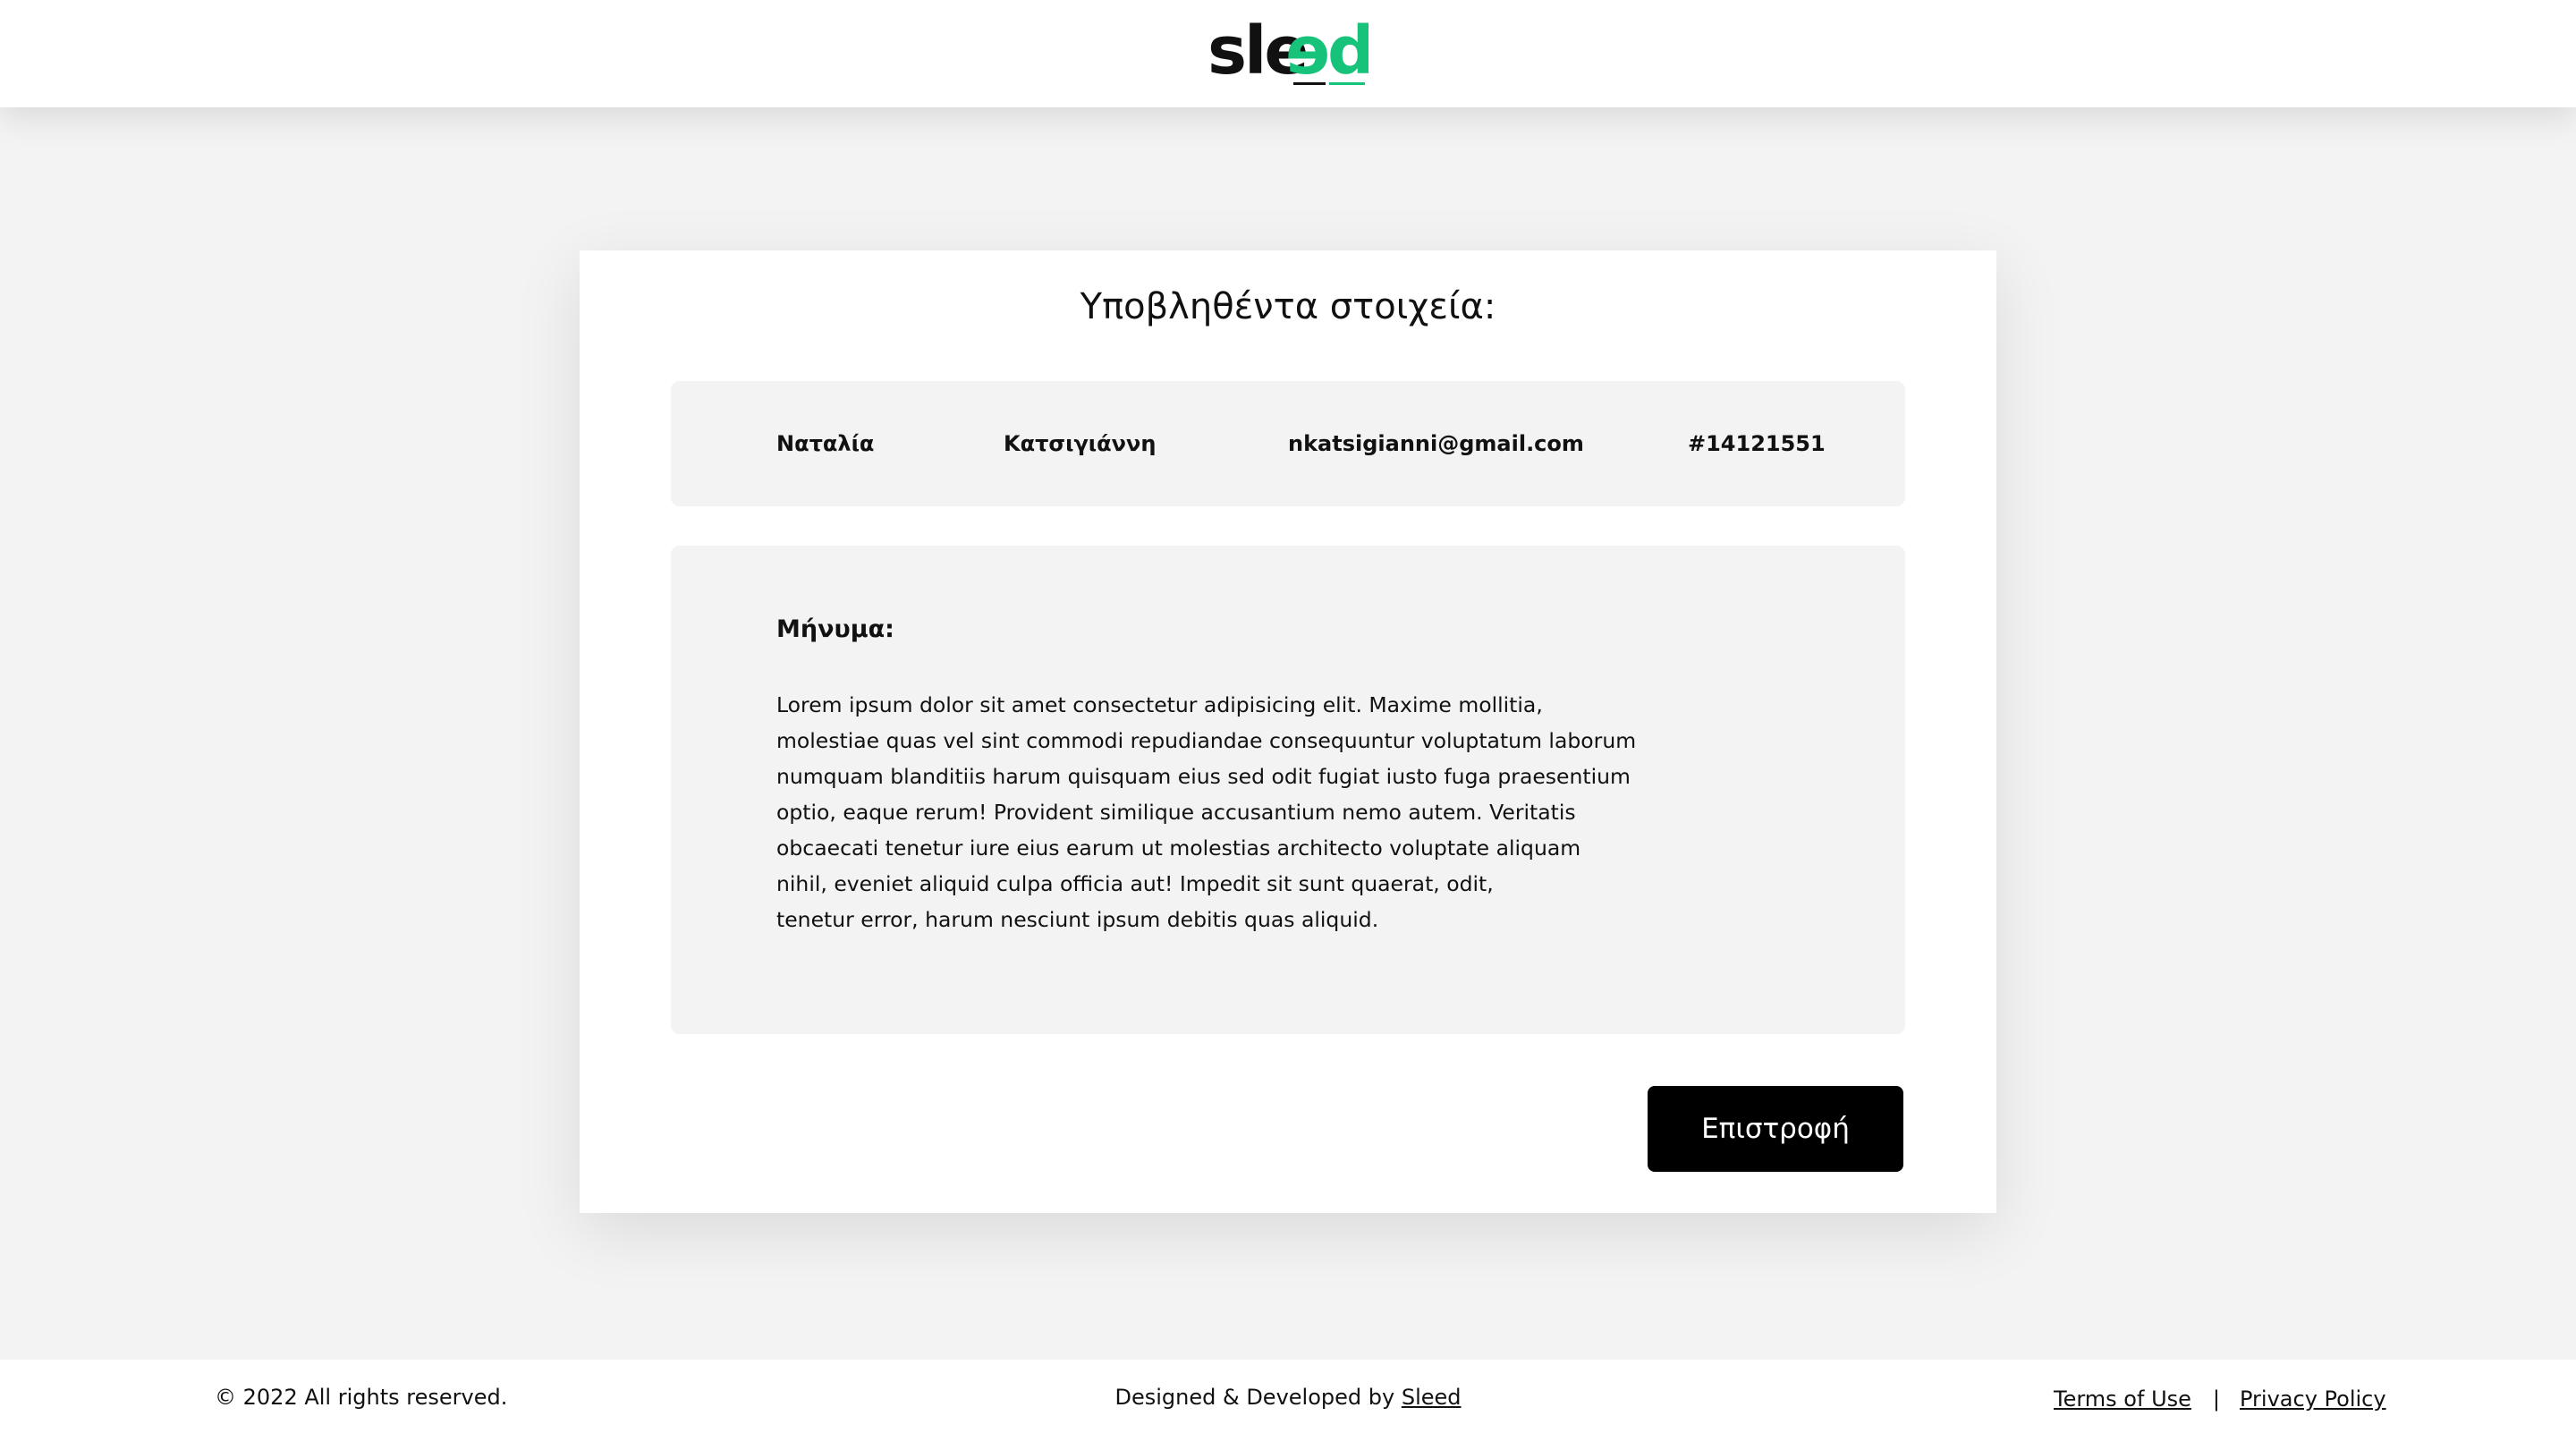 Image resolution: width=2576 pixels, height=1433 pixels. I want to click on submission-id-value: #14121551, so click(1757, 443).